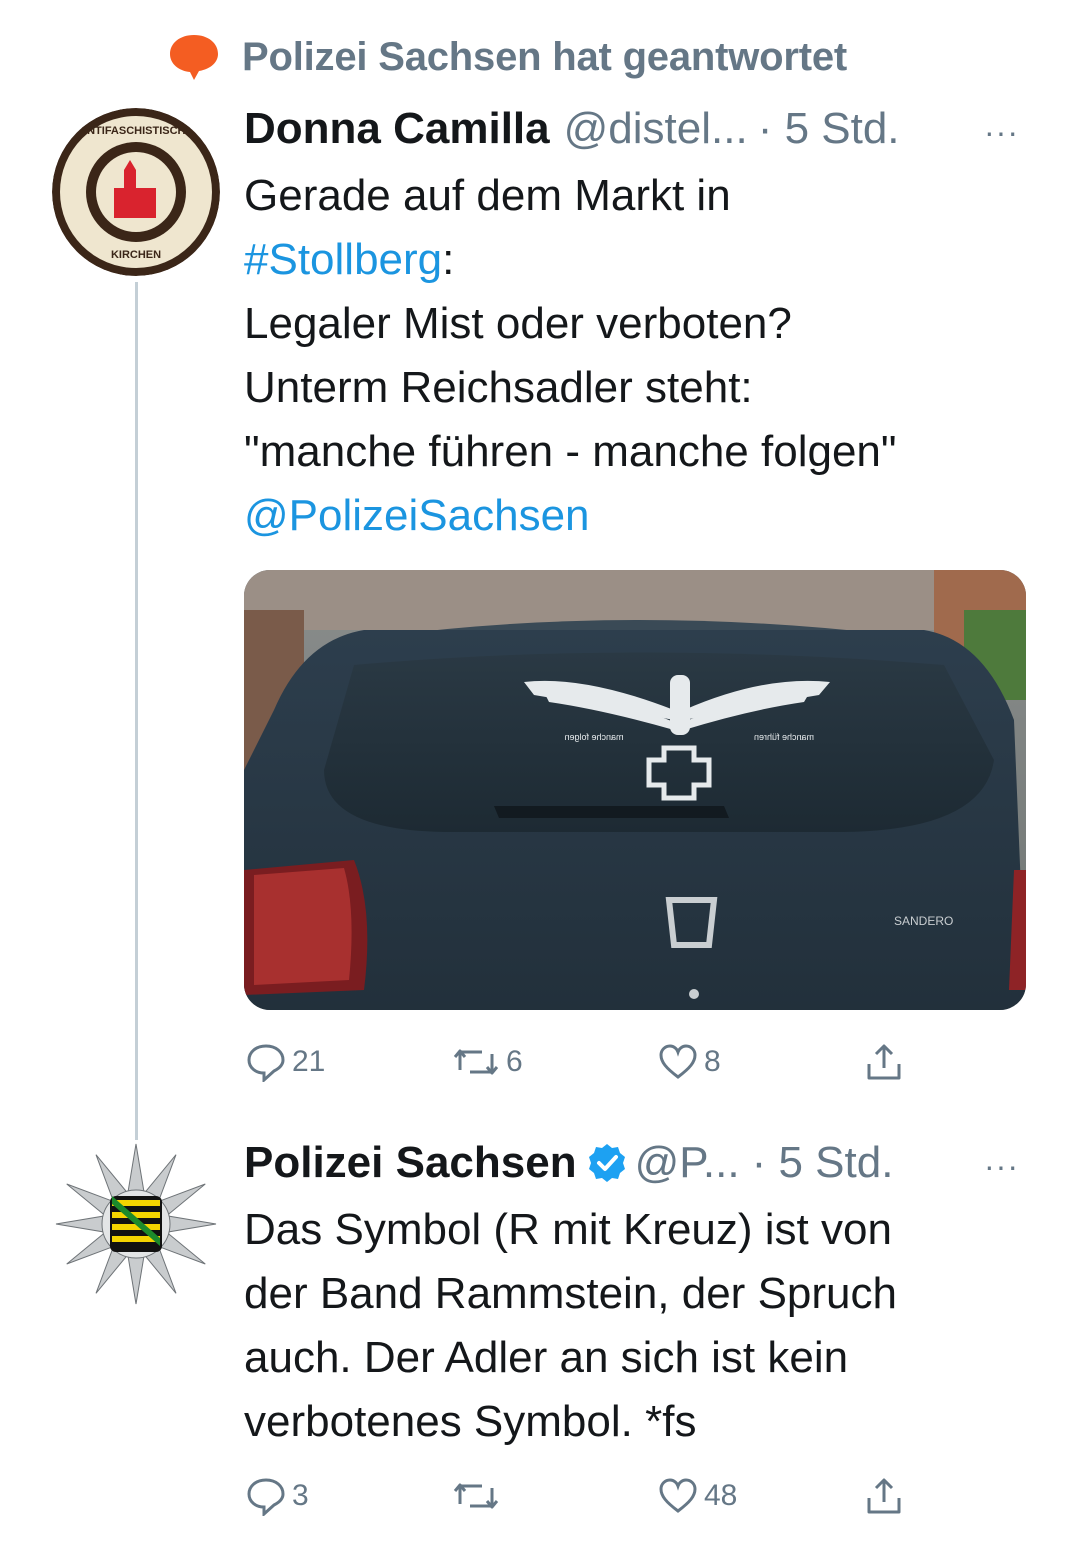  I want to click on tweet-text-line: verbotenes Symbol. *fs, so click(470, 1421).